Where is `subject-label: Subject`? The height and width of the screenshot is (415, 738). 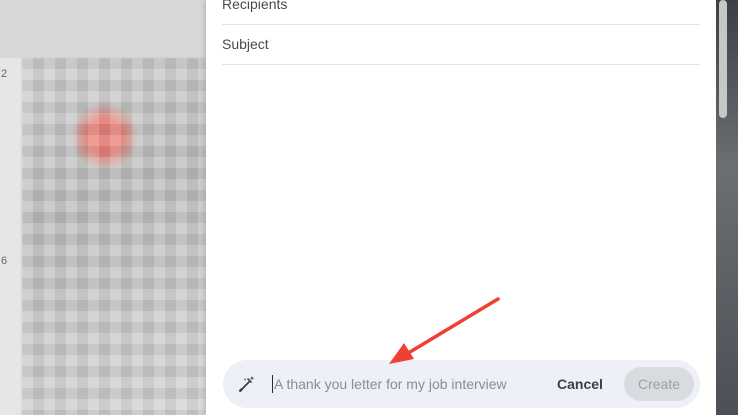 subject-label: Subject is located at coordinates (245, 44).